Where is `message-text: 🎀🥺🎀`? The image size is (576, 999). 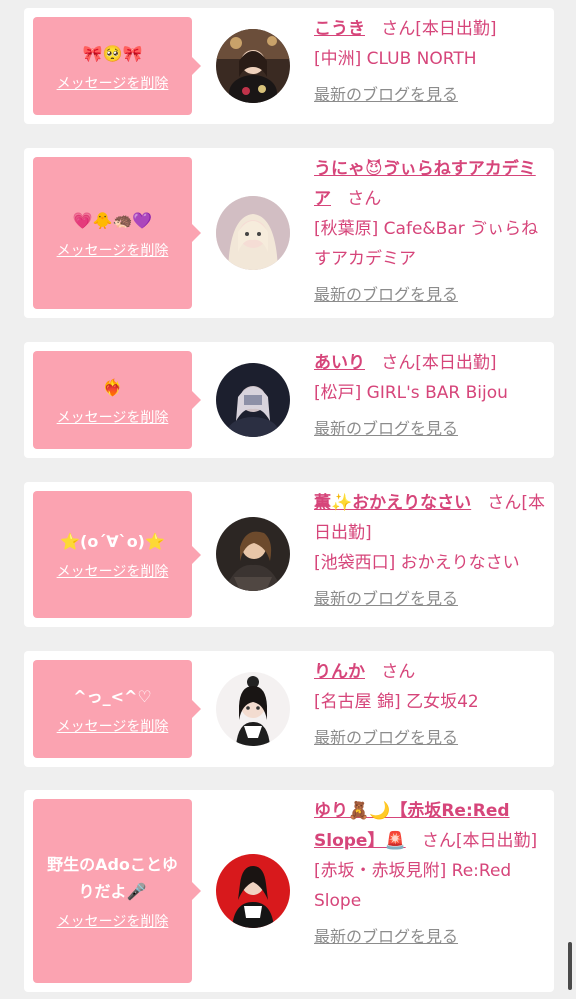 message-text: 🎀🥺🎀 is located at coordinates (112, 53).